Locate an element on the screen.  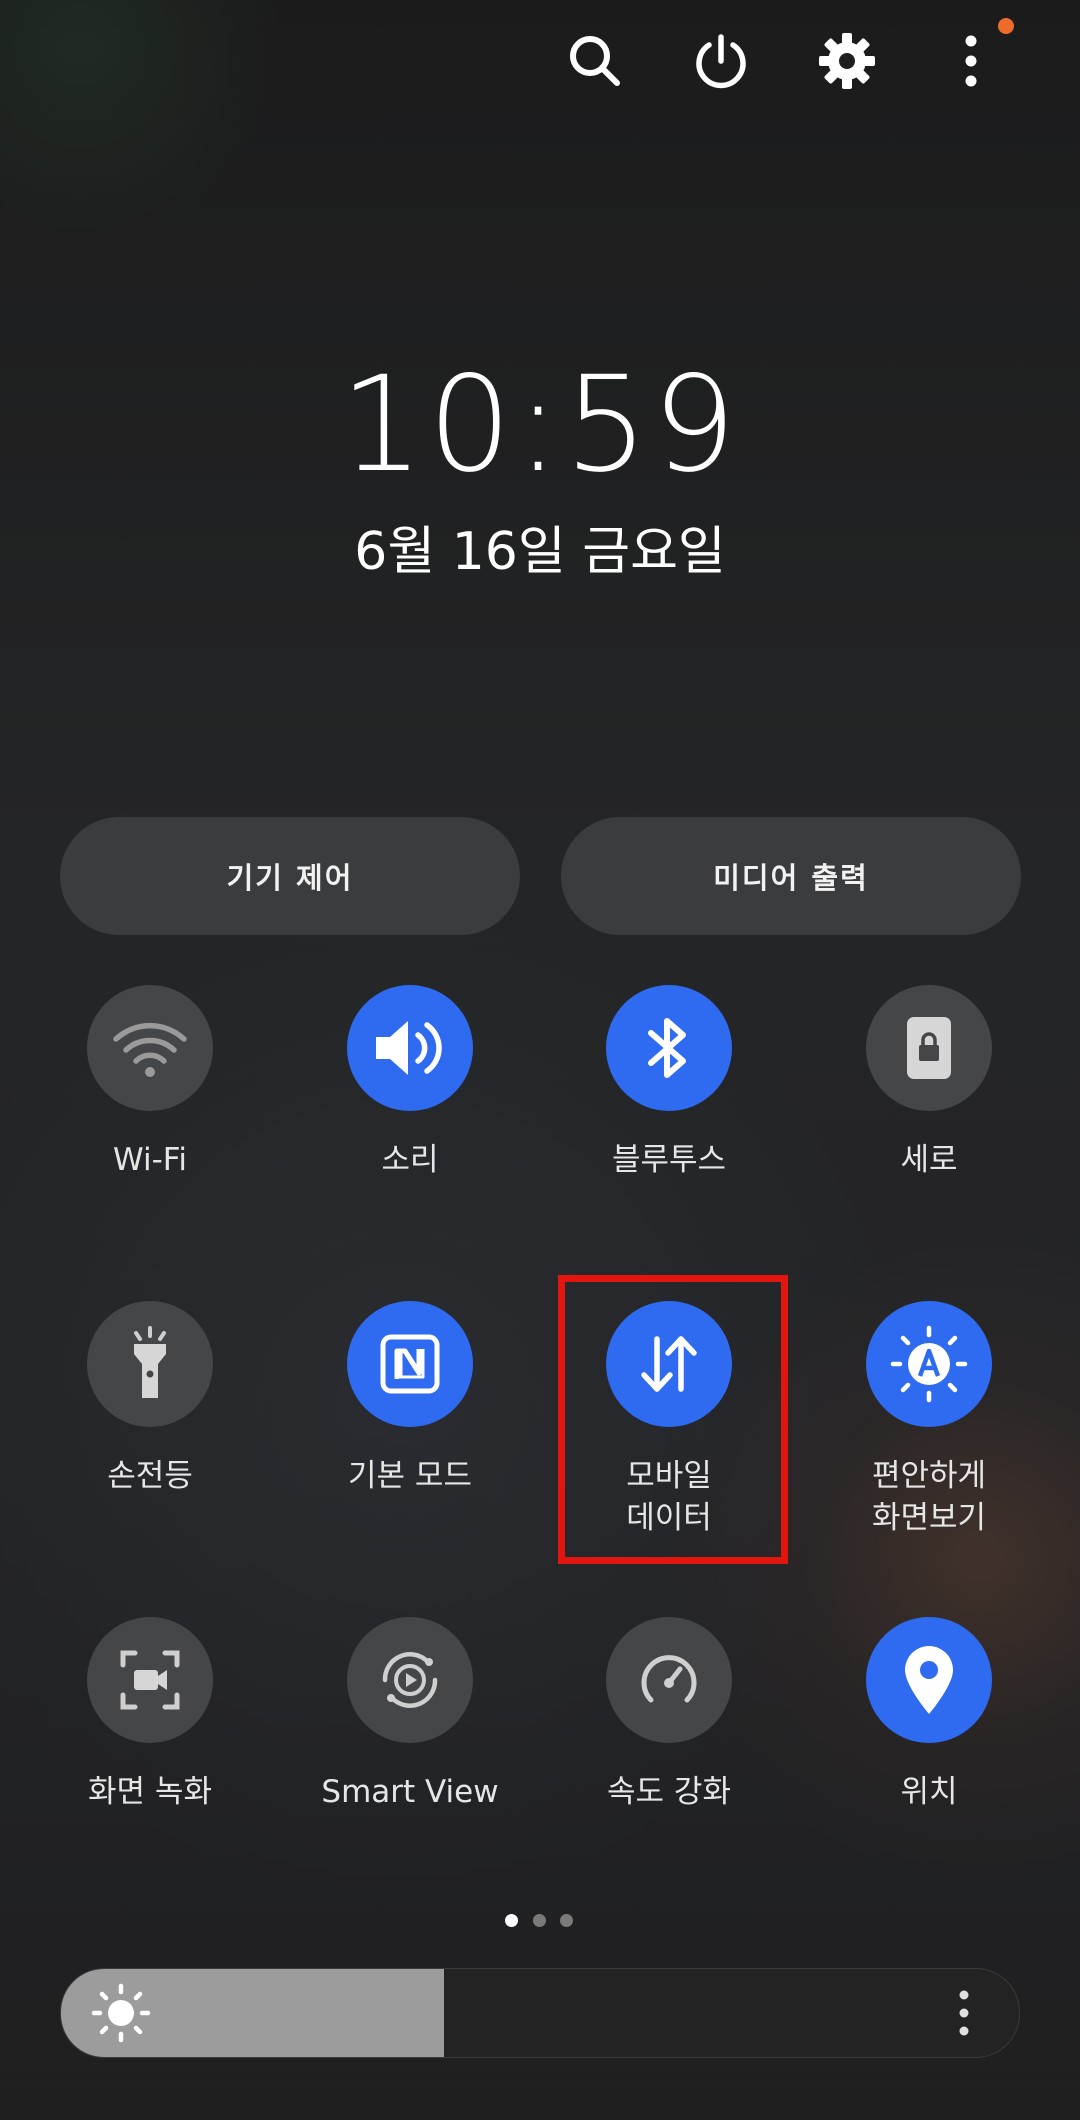
screen-record-icon is located at coordinates (150, 1680).